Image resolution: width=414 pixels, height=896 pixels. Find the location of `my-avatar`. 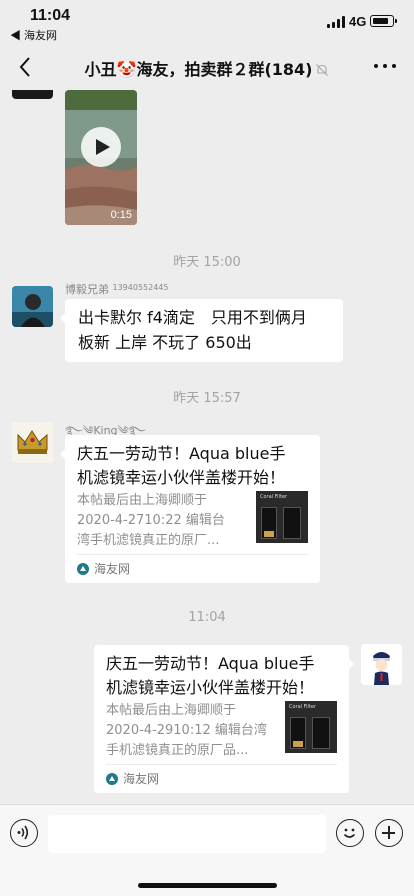

my-avatar is located at coordinates (381, 664).